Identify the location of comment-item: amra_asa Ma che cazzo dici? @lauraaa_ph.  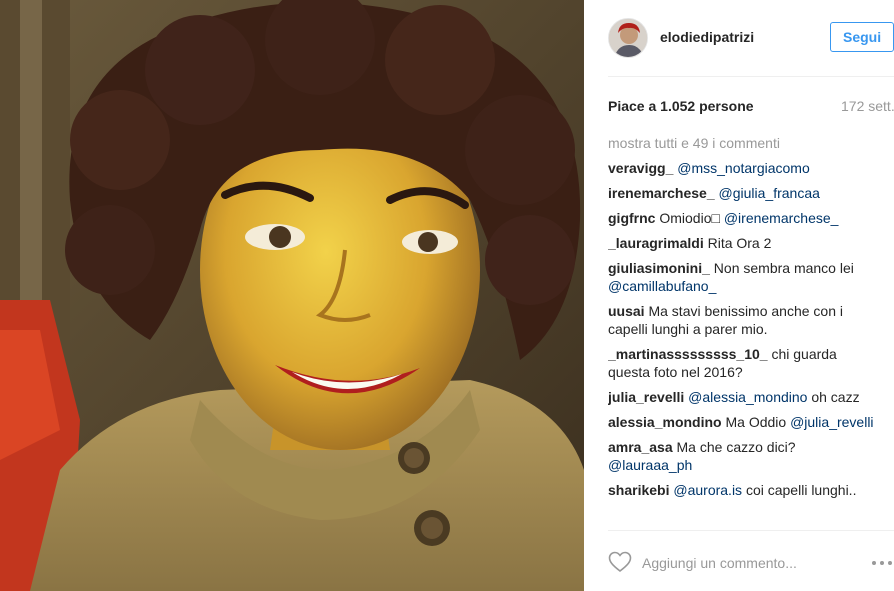
(743, 456).